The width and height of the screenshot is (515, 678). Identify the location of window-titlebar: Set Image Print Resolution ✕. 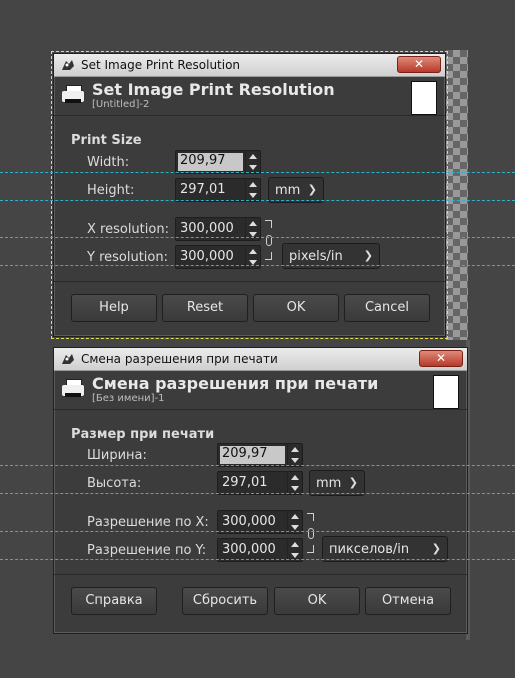
(249, 65).